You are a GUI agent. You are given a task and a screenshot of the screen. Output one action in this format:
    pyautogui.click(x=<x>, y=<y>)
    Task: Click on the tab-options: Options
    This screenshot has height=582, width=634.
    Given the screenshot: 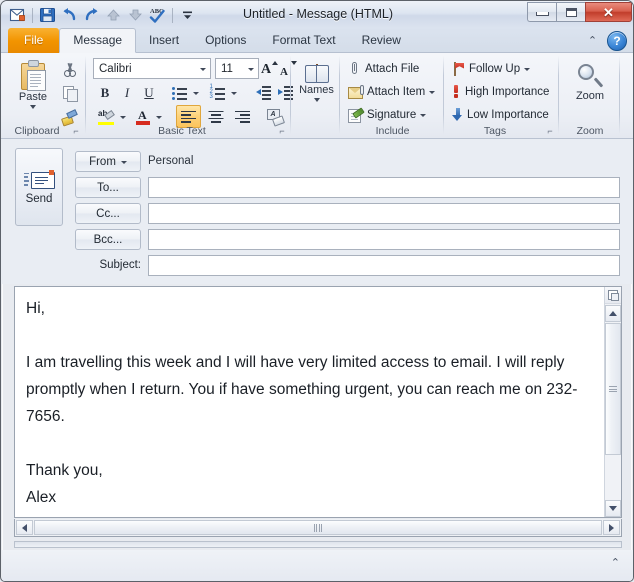 What is the action you would take?
    pyautogui.click(x=225, y=40)
    